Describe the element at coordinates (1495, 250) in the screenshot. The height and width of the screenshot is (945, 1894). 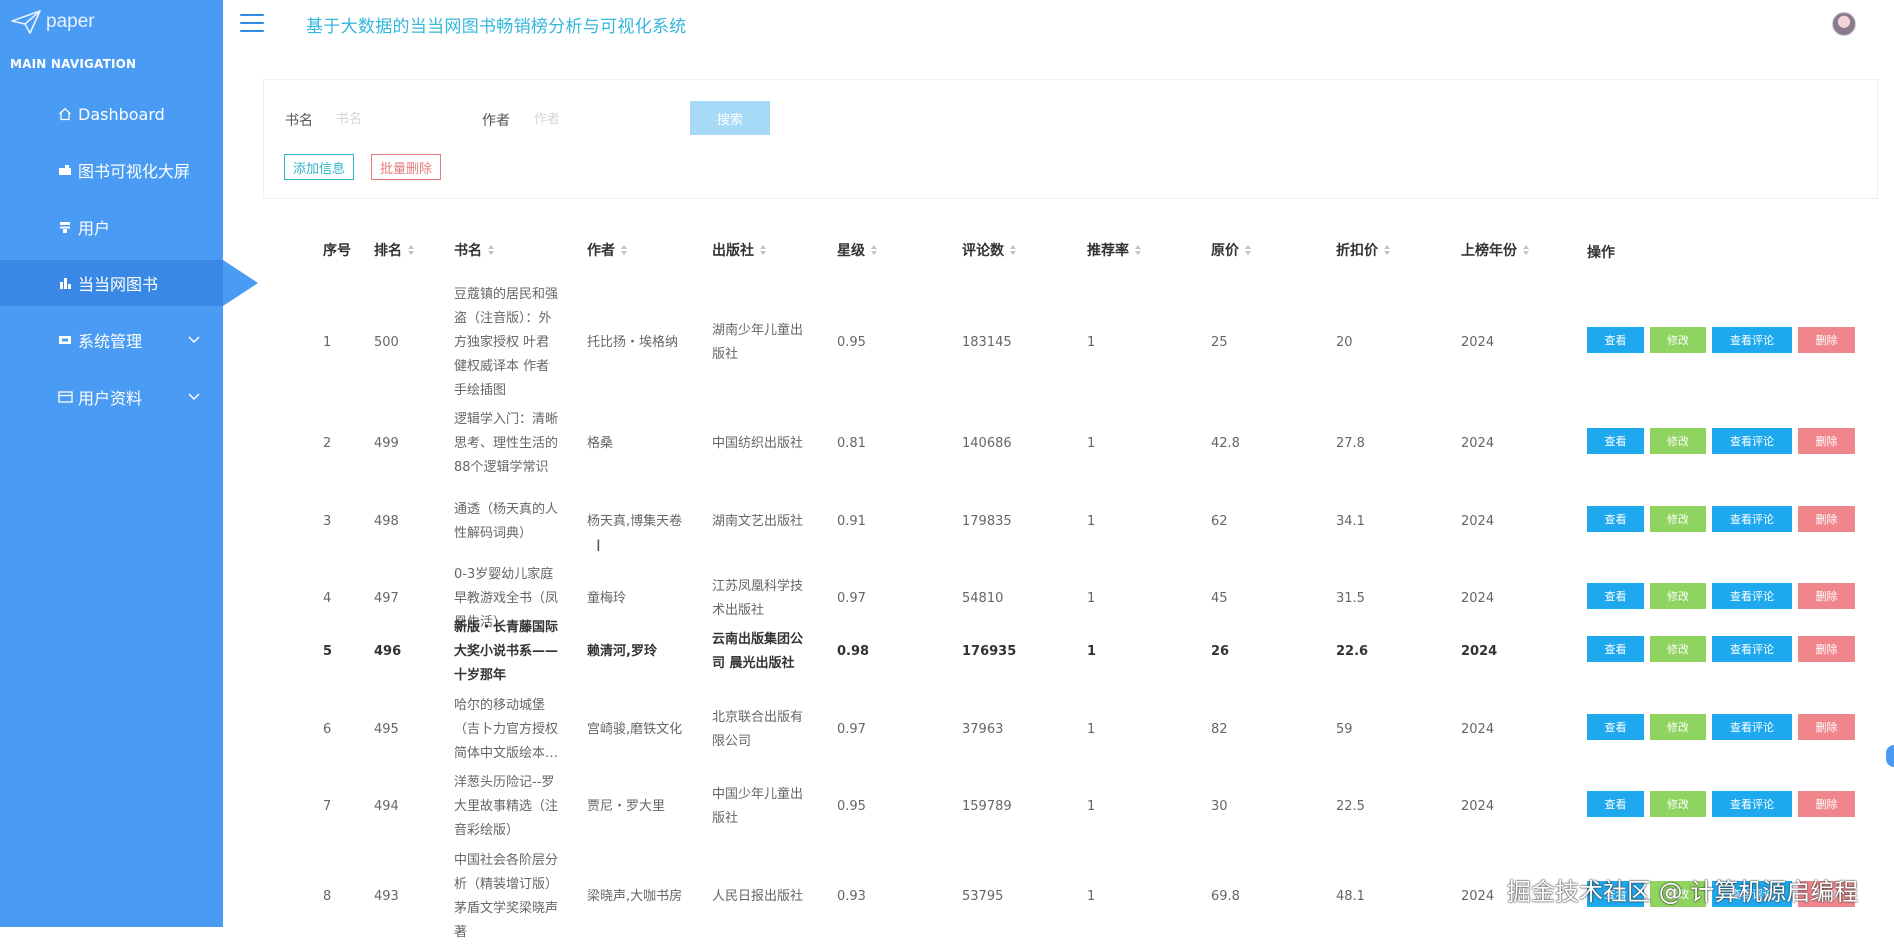
I see `column-header-year: 上榜年份` at that location.